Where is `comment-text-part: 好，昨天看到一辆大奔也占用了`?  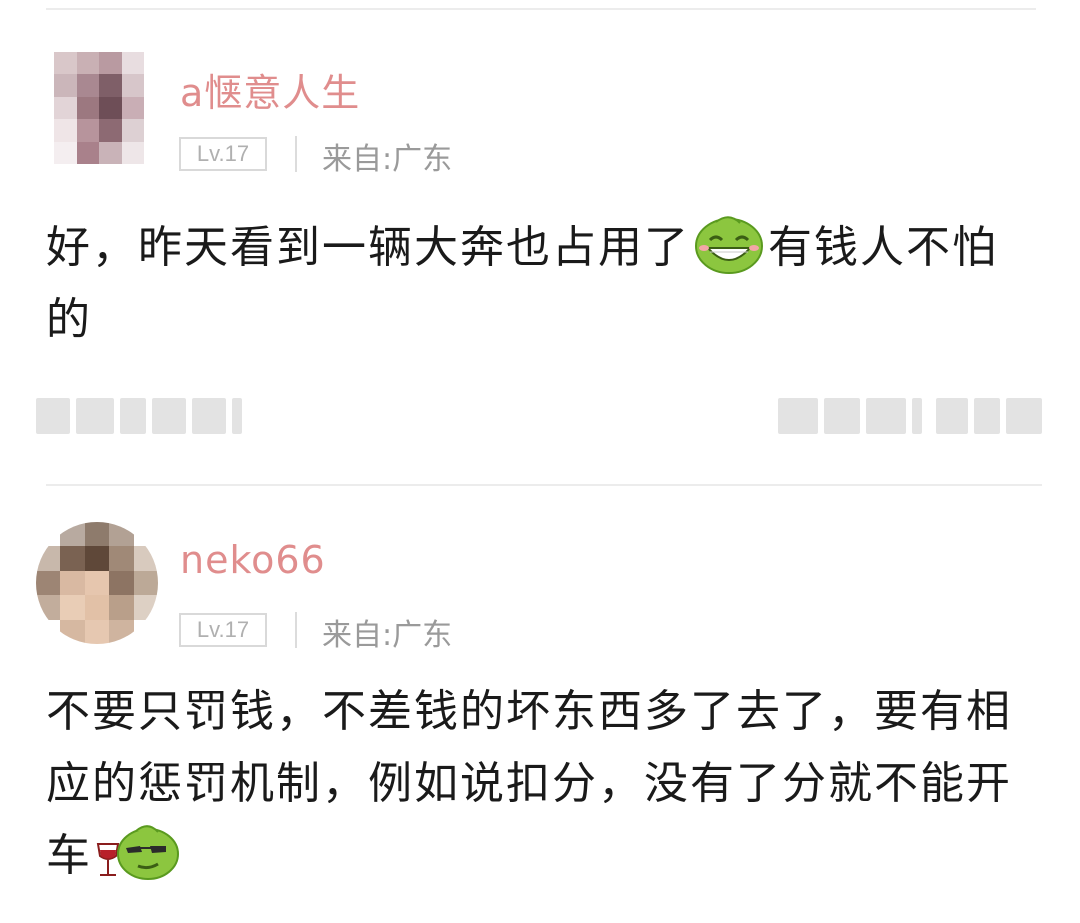
comment-text-part: 好，昨天看到一辆大奔也占用了 is located at coordinates (368, 247).